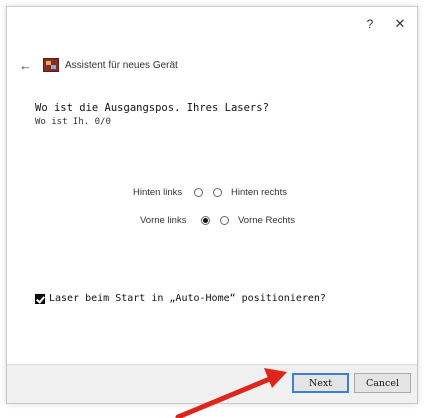 The image size is (425, 418). Describe the element at coordinates (217, 192) in the screenshot. I see `radio-back-right` at that location.